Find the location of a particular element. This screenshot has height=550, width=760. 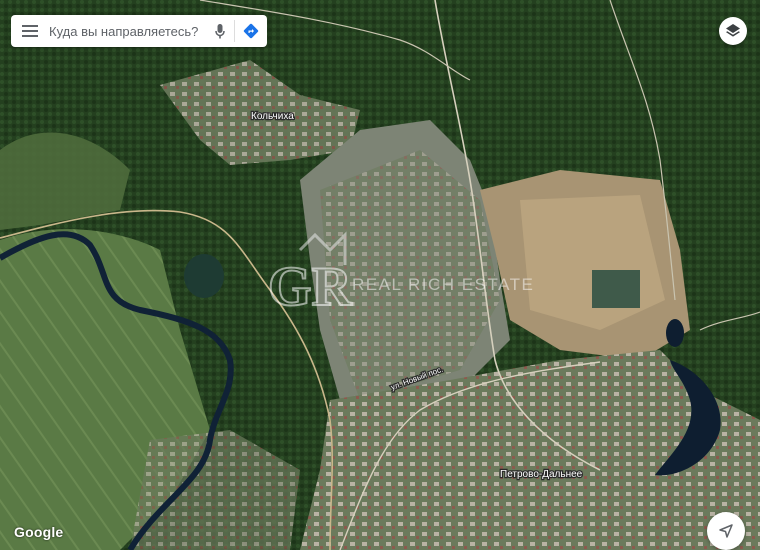

directions-icon is located at coordinates (251, 31).